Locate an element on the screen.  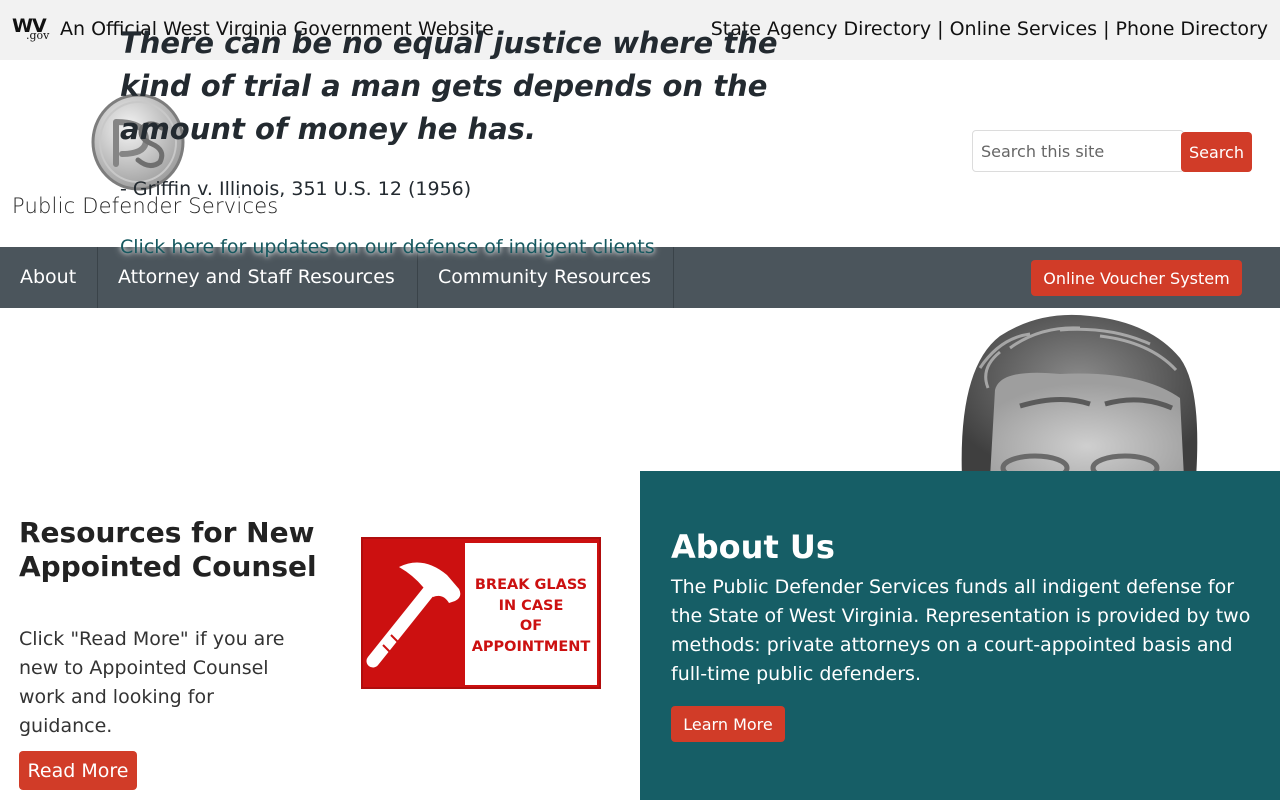
nav-item-about: About is located at coordinates (49, 277).